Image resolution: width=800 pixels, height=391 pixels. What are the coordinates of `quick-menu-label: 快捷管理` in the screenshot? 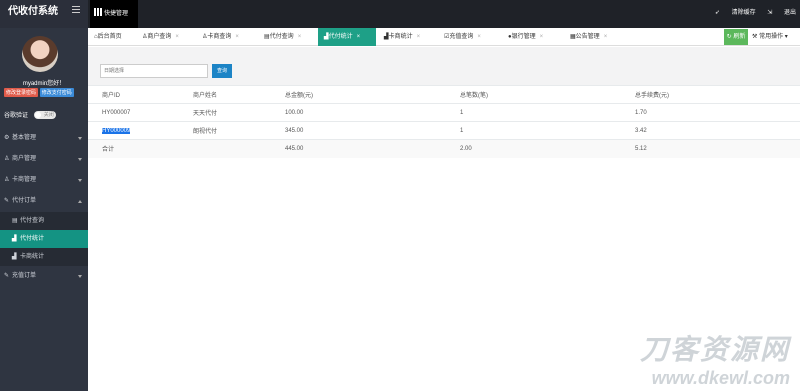 It's located at (116, 14).